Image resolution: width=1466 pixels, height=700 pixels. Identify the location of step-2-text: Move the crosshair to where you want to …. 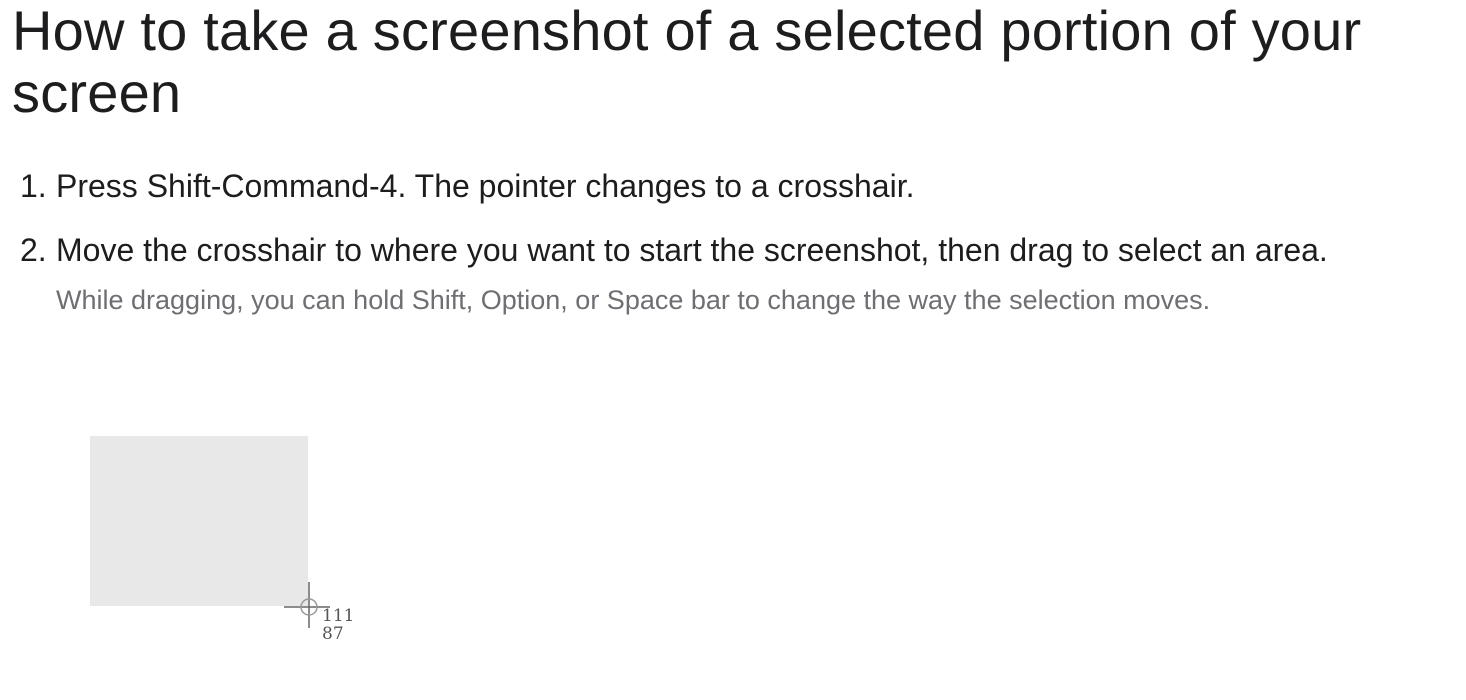
(692, 250).